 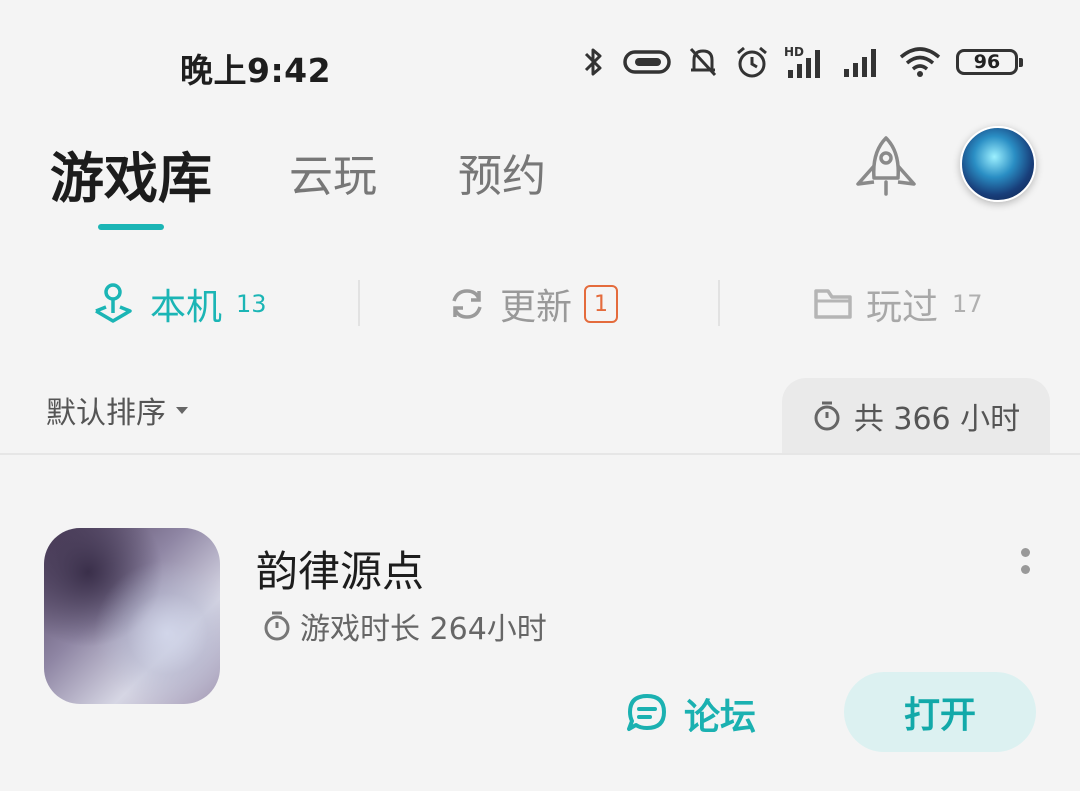 What do you see at coordinates (833, 304) in the screenshot?
I see `folder-icon` at bounding box center [833, 304].